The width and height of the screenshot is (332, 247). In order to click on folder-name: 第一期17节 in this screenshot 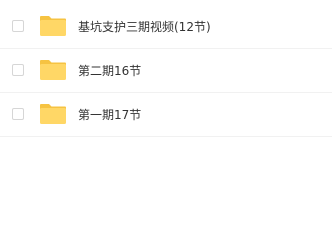, I will do `click(109, 115)`.